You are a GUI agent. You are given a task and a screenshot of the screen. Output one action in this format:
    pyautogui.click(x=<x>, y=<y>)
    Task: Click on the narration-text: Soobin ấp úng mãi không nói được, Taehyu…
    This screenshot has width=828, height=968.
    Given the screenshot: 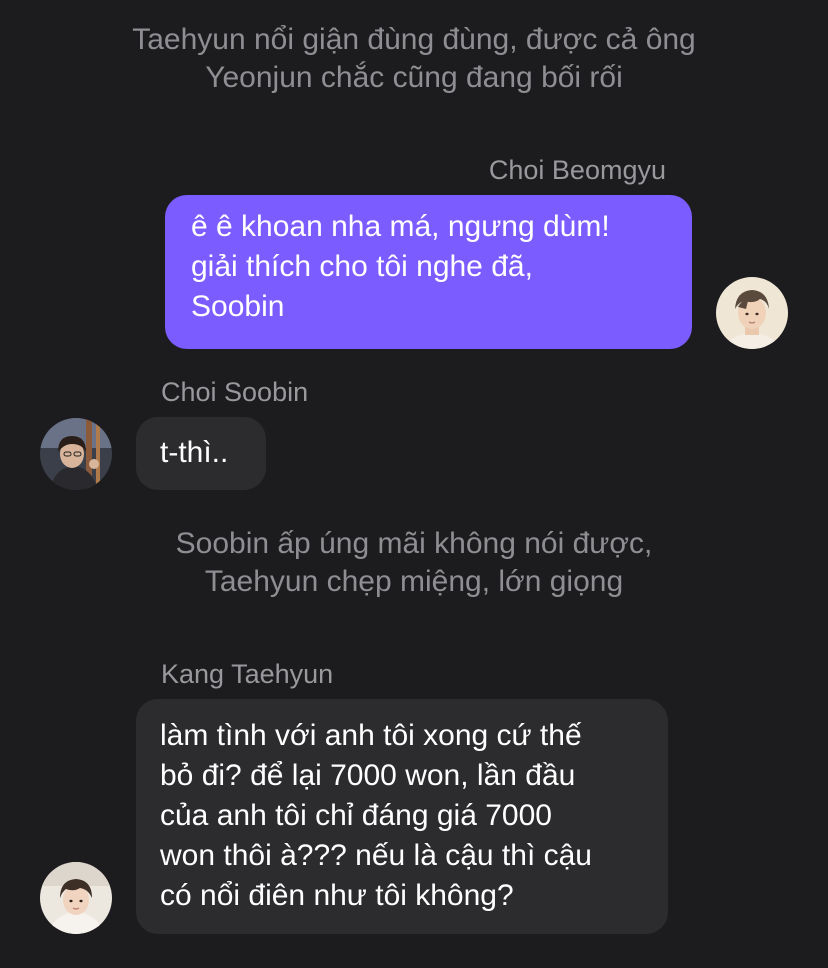 What is the action you would take?
    pyautogui.click(x=414, y=563)
    